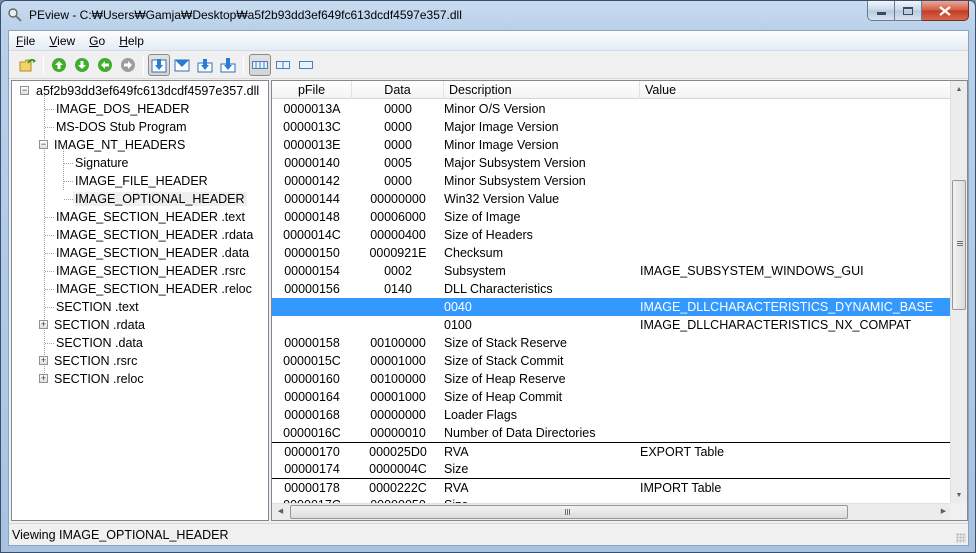  I want to click on resize-grip, so click(961, 538).